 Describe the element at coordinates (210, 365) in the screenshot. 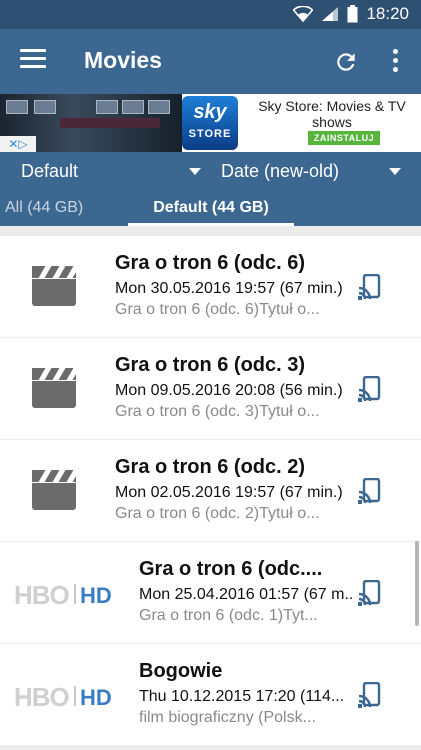

I see `item-title: Gra o tron 6 (odc. 3)` at that location.